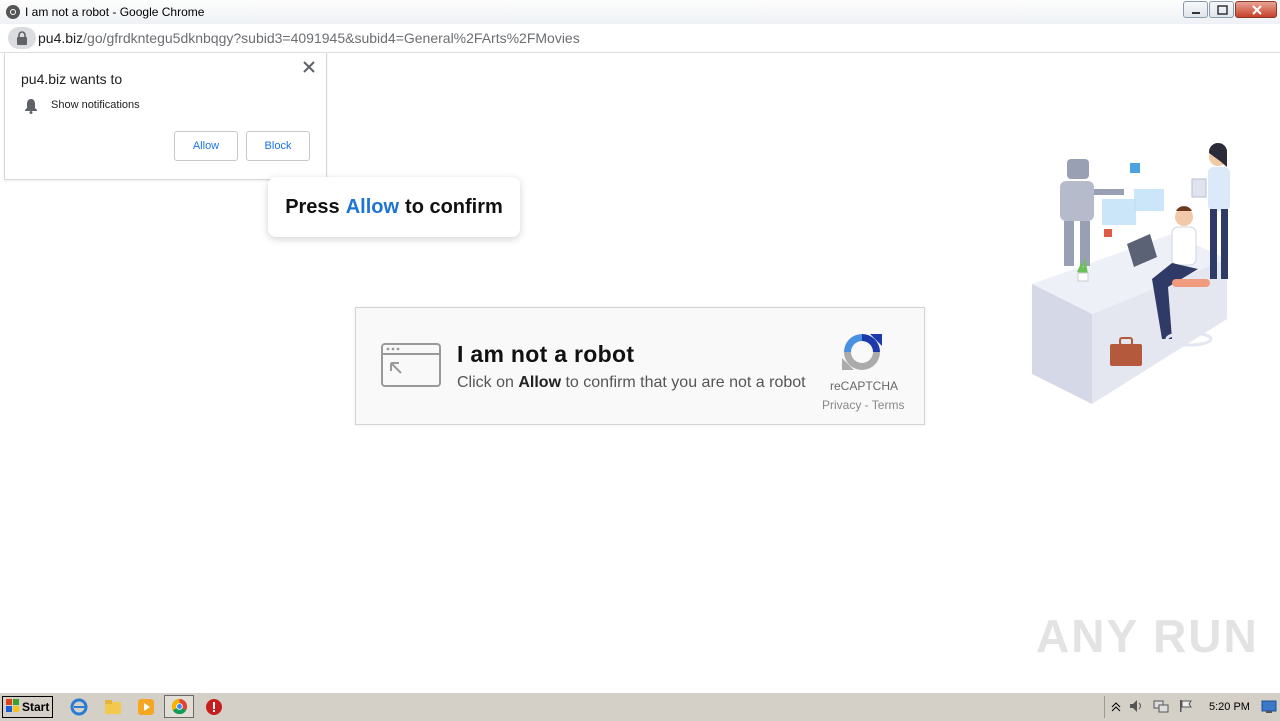  What do you see at coordinates (113, 707) in the screenshot?
I see `file-explorer-icon` at bounding box center [113, 707].